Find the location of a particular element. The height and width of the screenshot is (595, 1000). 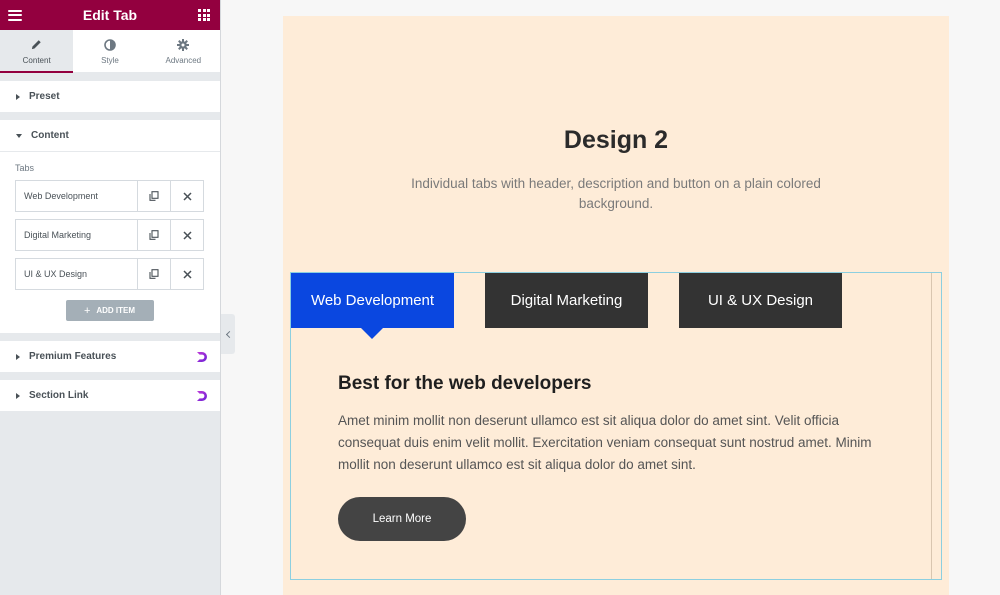

section-content-label: Content is located at coordinates (50, 135).